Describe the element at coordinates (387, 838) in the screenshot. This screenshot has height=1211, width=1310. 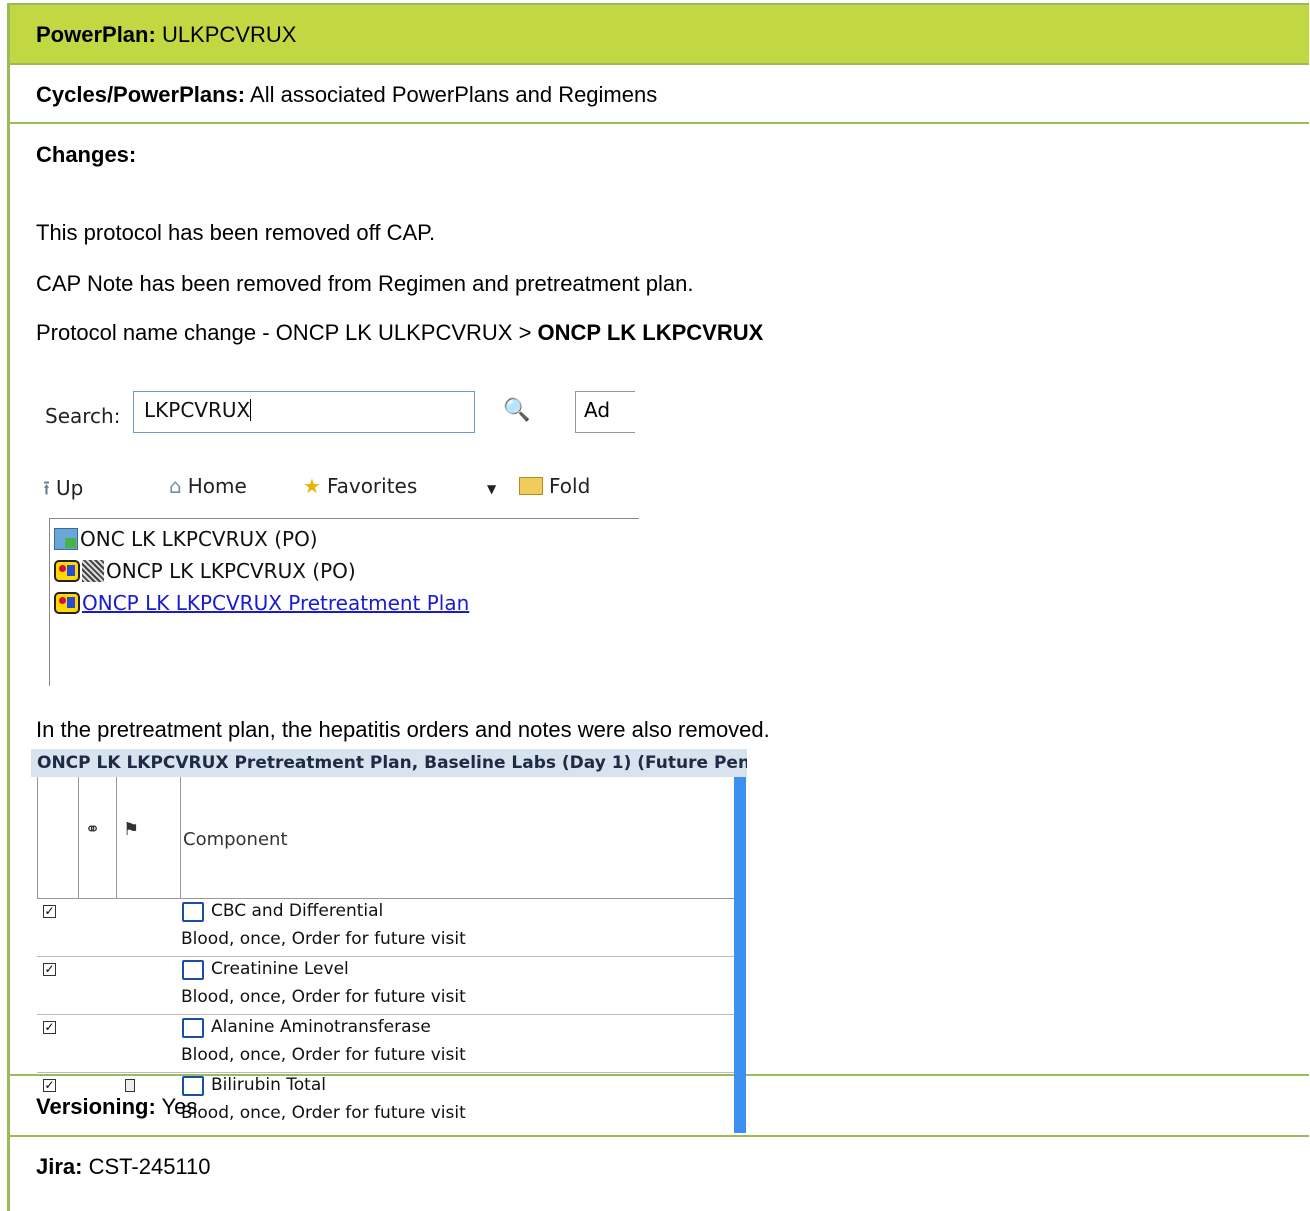
I see `plan-header` at that location.